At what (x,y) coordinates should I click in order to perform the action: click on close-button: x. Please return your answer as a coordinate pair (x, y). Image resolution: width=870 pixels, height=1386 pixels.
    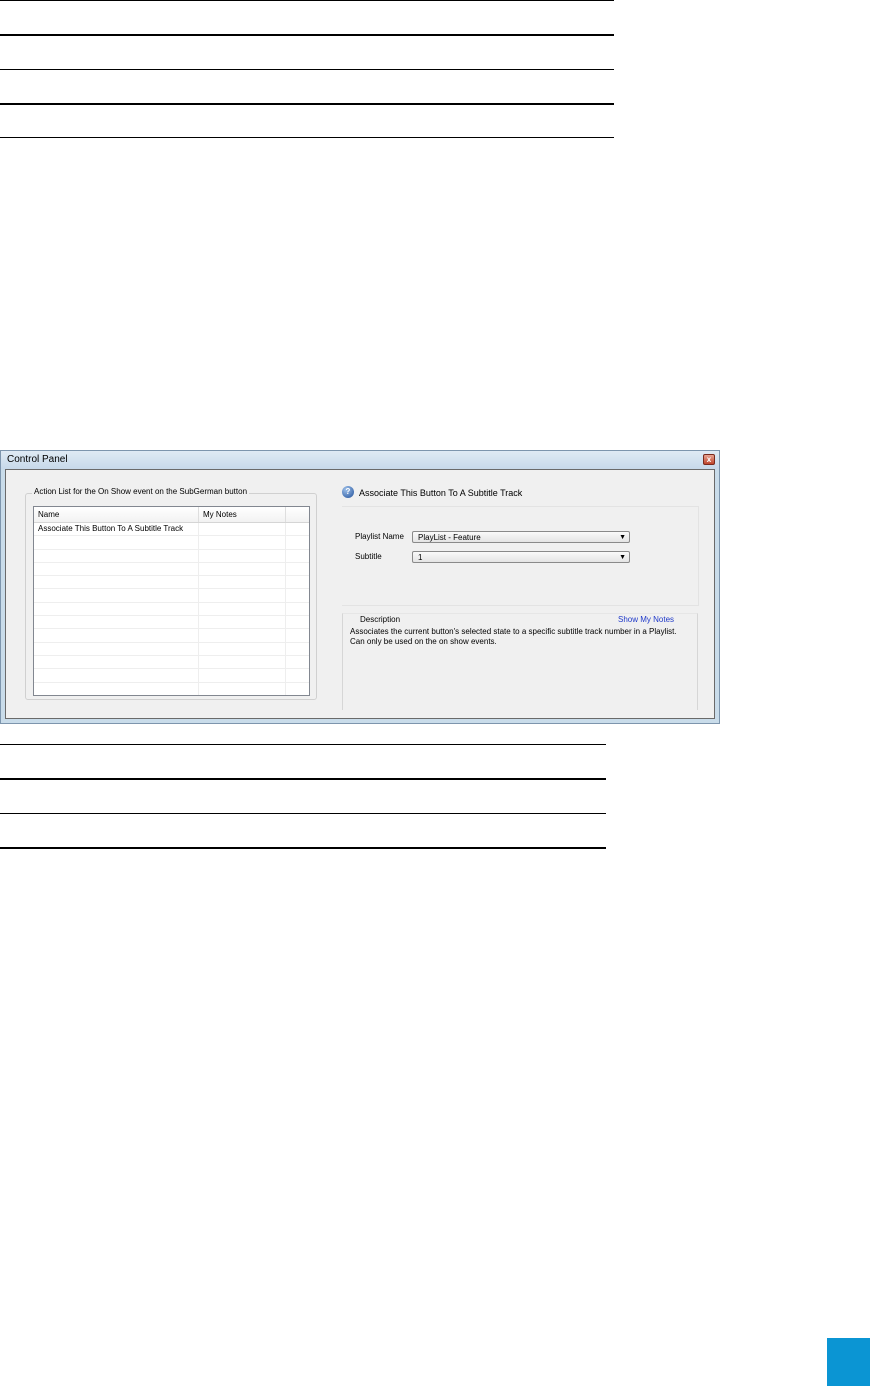
    Looking at the image, I should click on (709, 459).